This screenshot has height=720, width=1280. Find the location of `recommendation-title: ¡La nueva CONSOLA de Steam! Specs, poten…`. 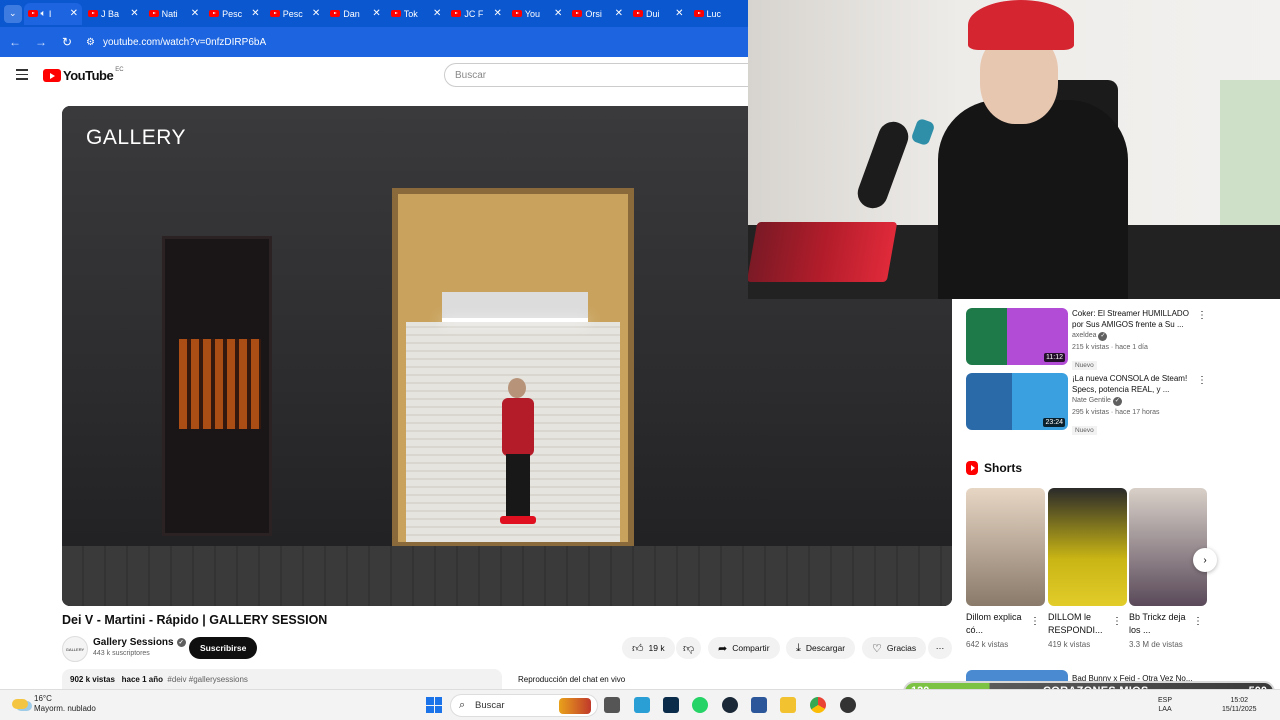

recommendation-title: ¡La nueva CONSOLA de Steam! Specs, poten… is located at coordinates (1134, 384).